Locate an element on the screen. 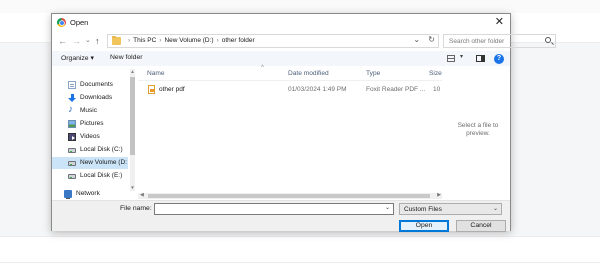 This screenshot has width=600, height=273. column-header-size: Size is located at coordinates (435, 73).